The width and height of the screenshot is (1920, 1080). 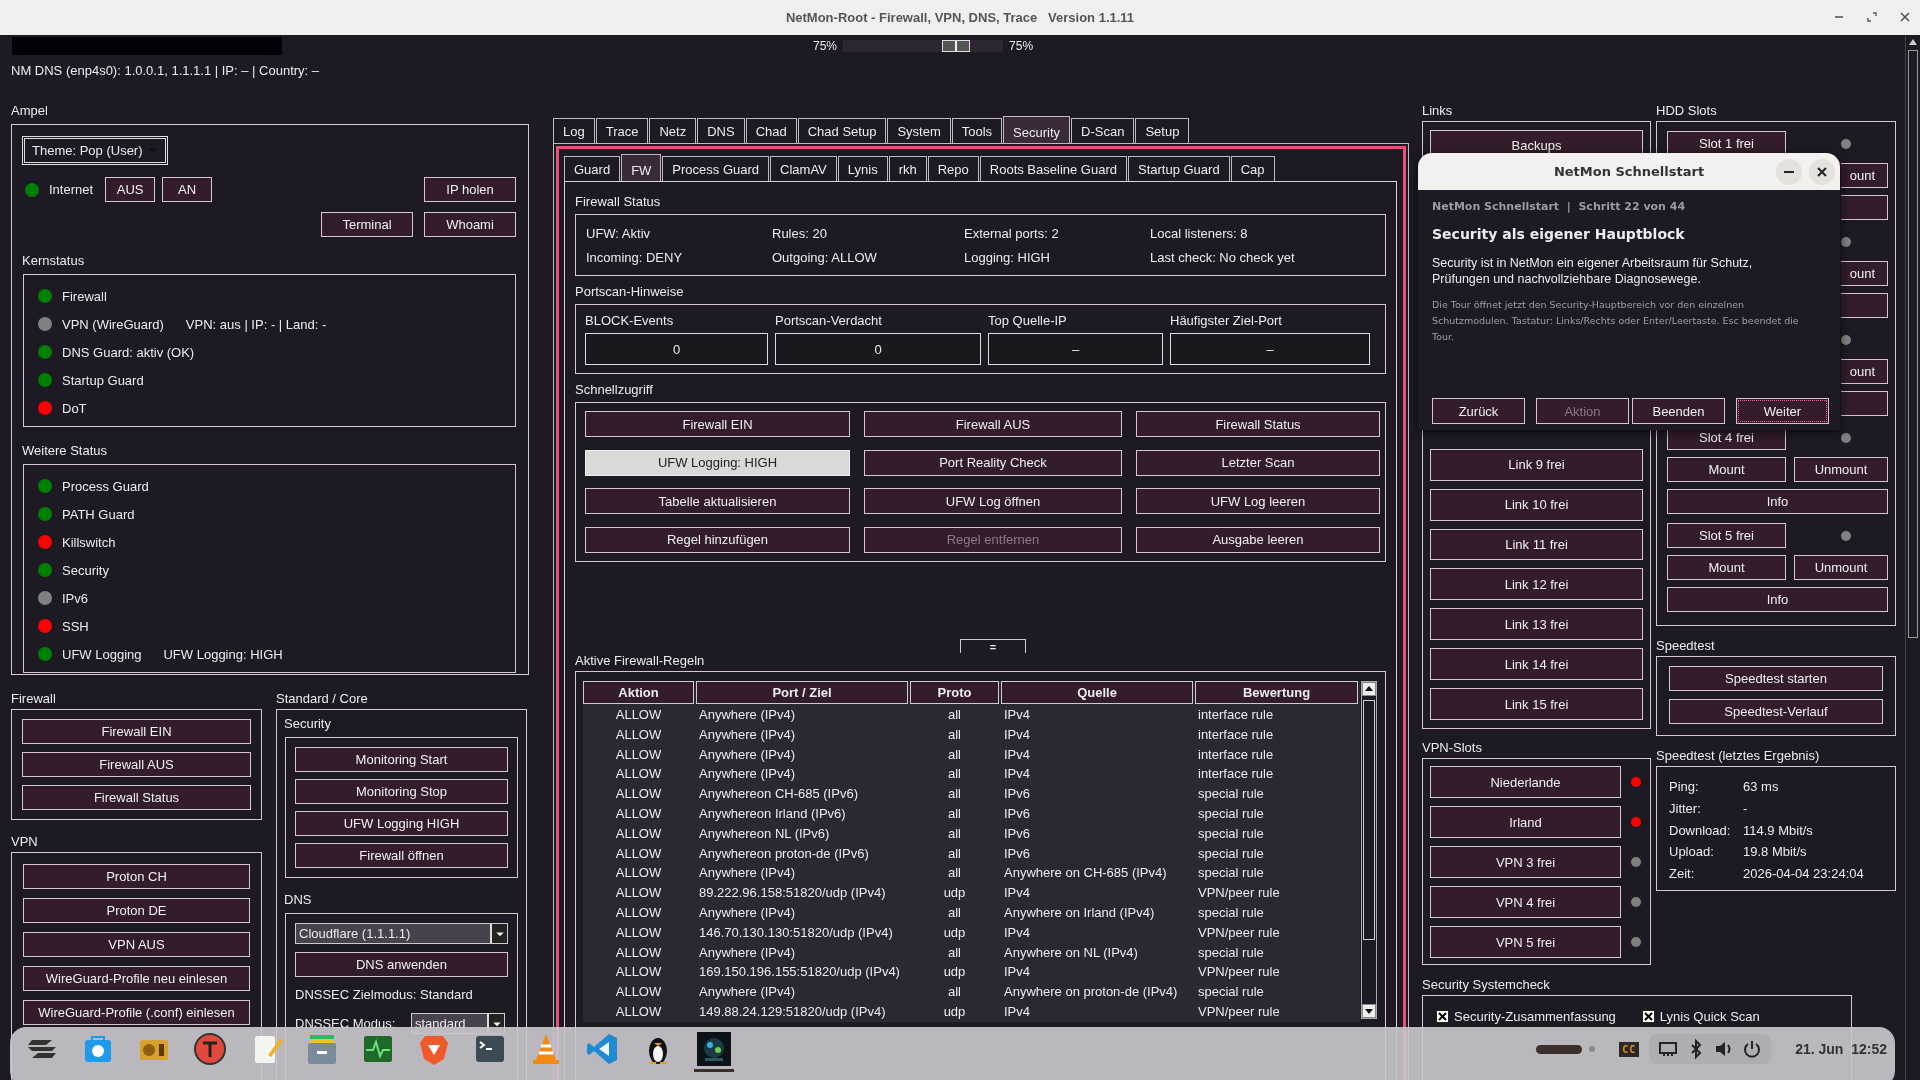 What do you see at coordinates (367, 224) in the screenshot?
I see `button: Terminal` at bounding box center [367, 224].